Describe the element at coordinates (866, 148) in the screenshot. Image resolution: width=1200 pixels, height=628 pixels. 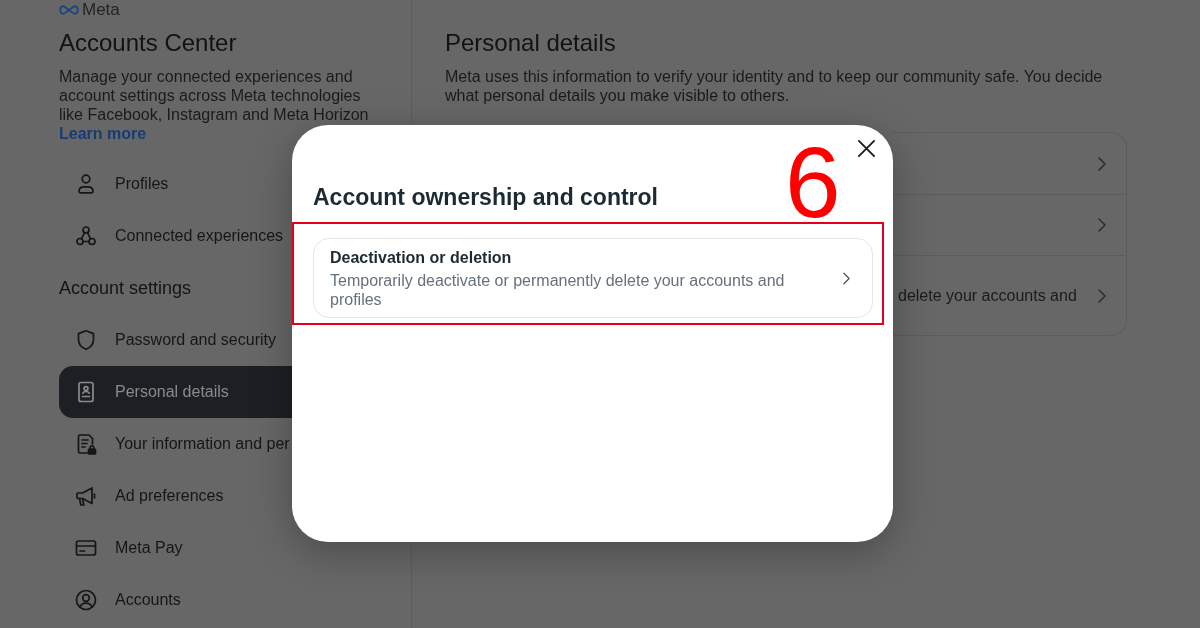
I see `close-icon` at that location.